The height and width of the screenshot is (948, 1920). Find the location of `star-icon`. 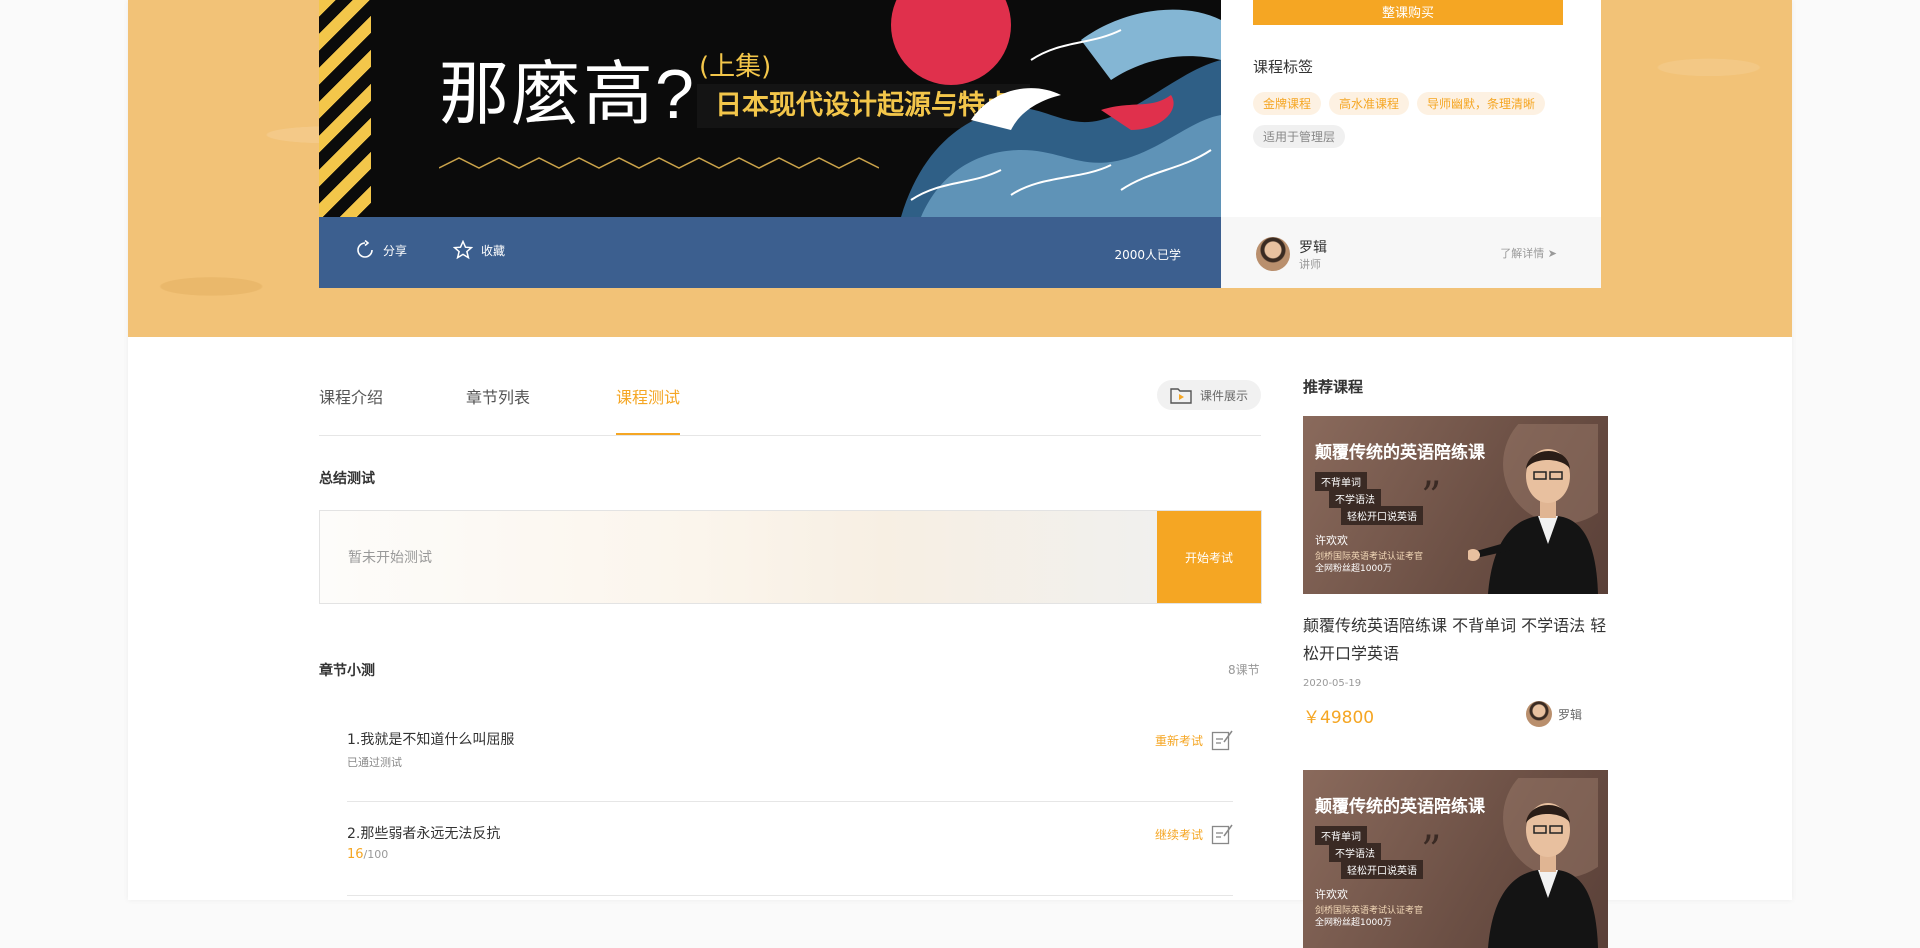

star-icon is located at coordinates (463, 250).